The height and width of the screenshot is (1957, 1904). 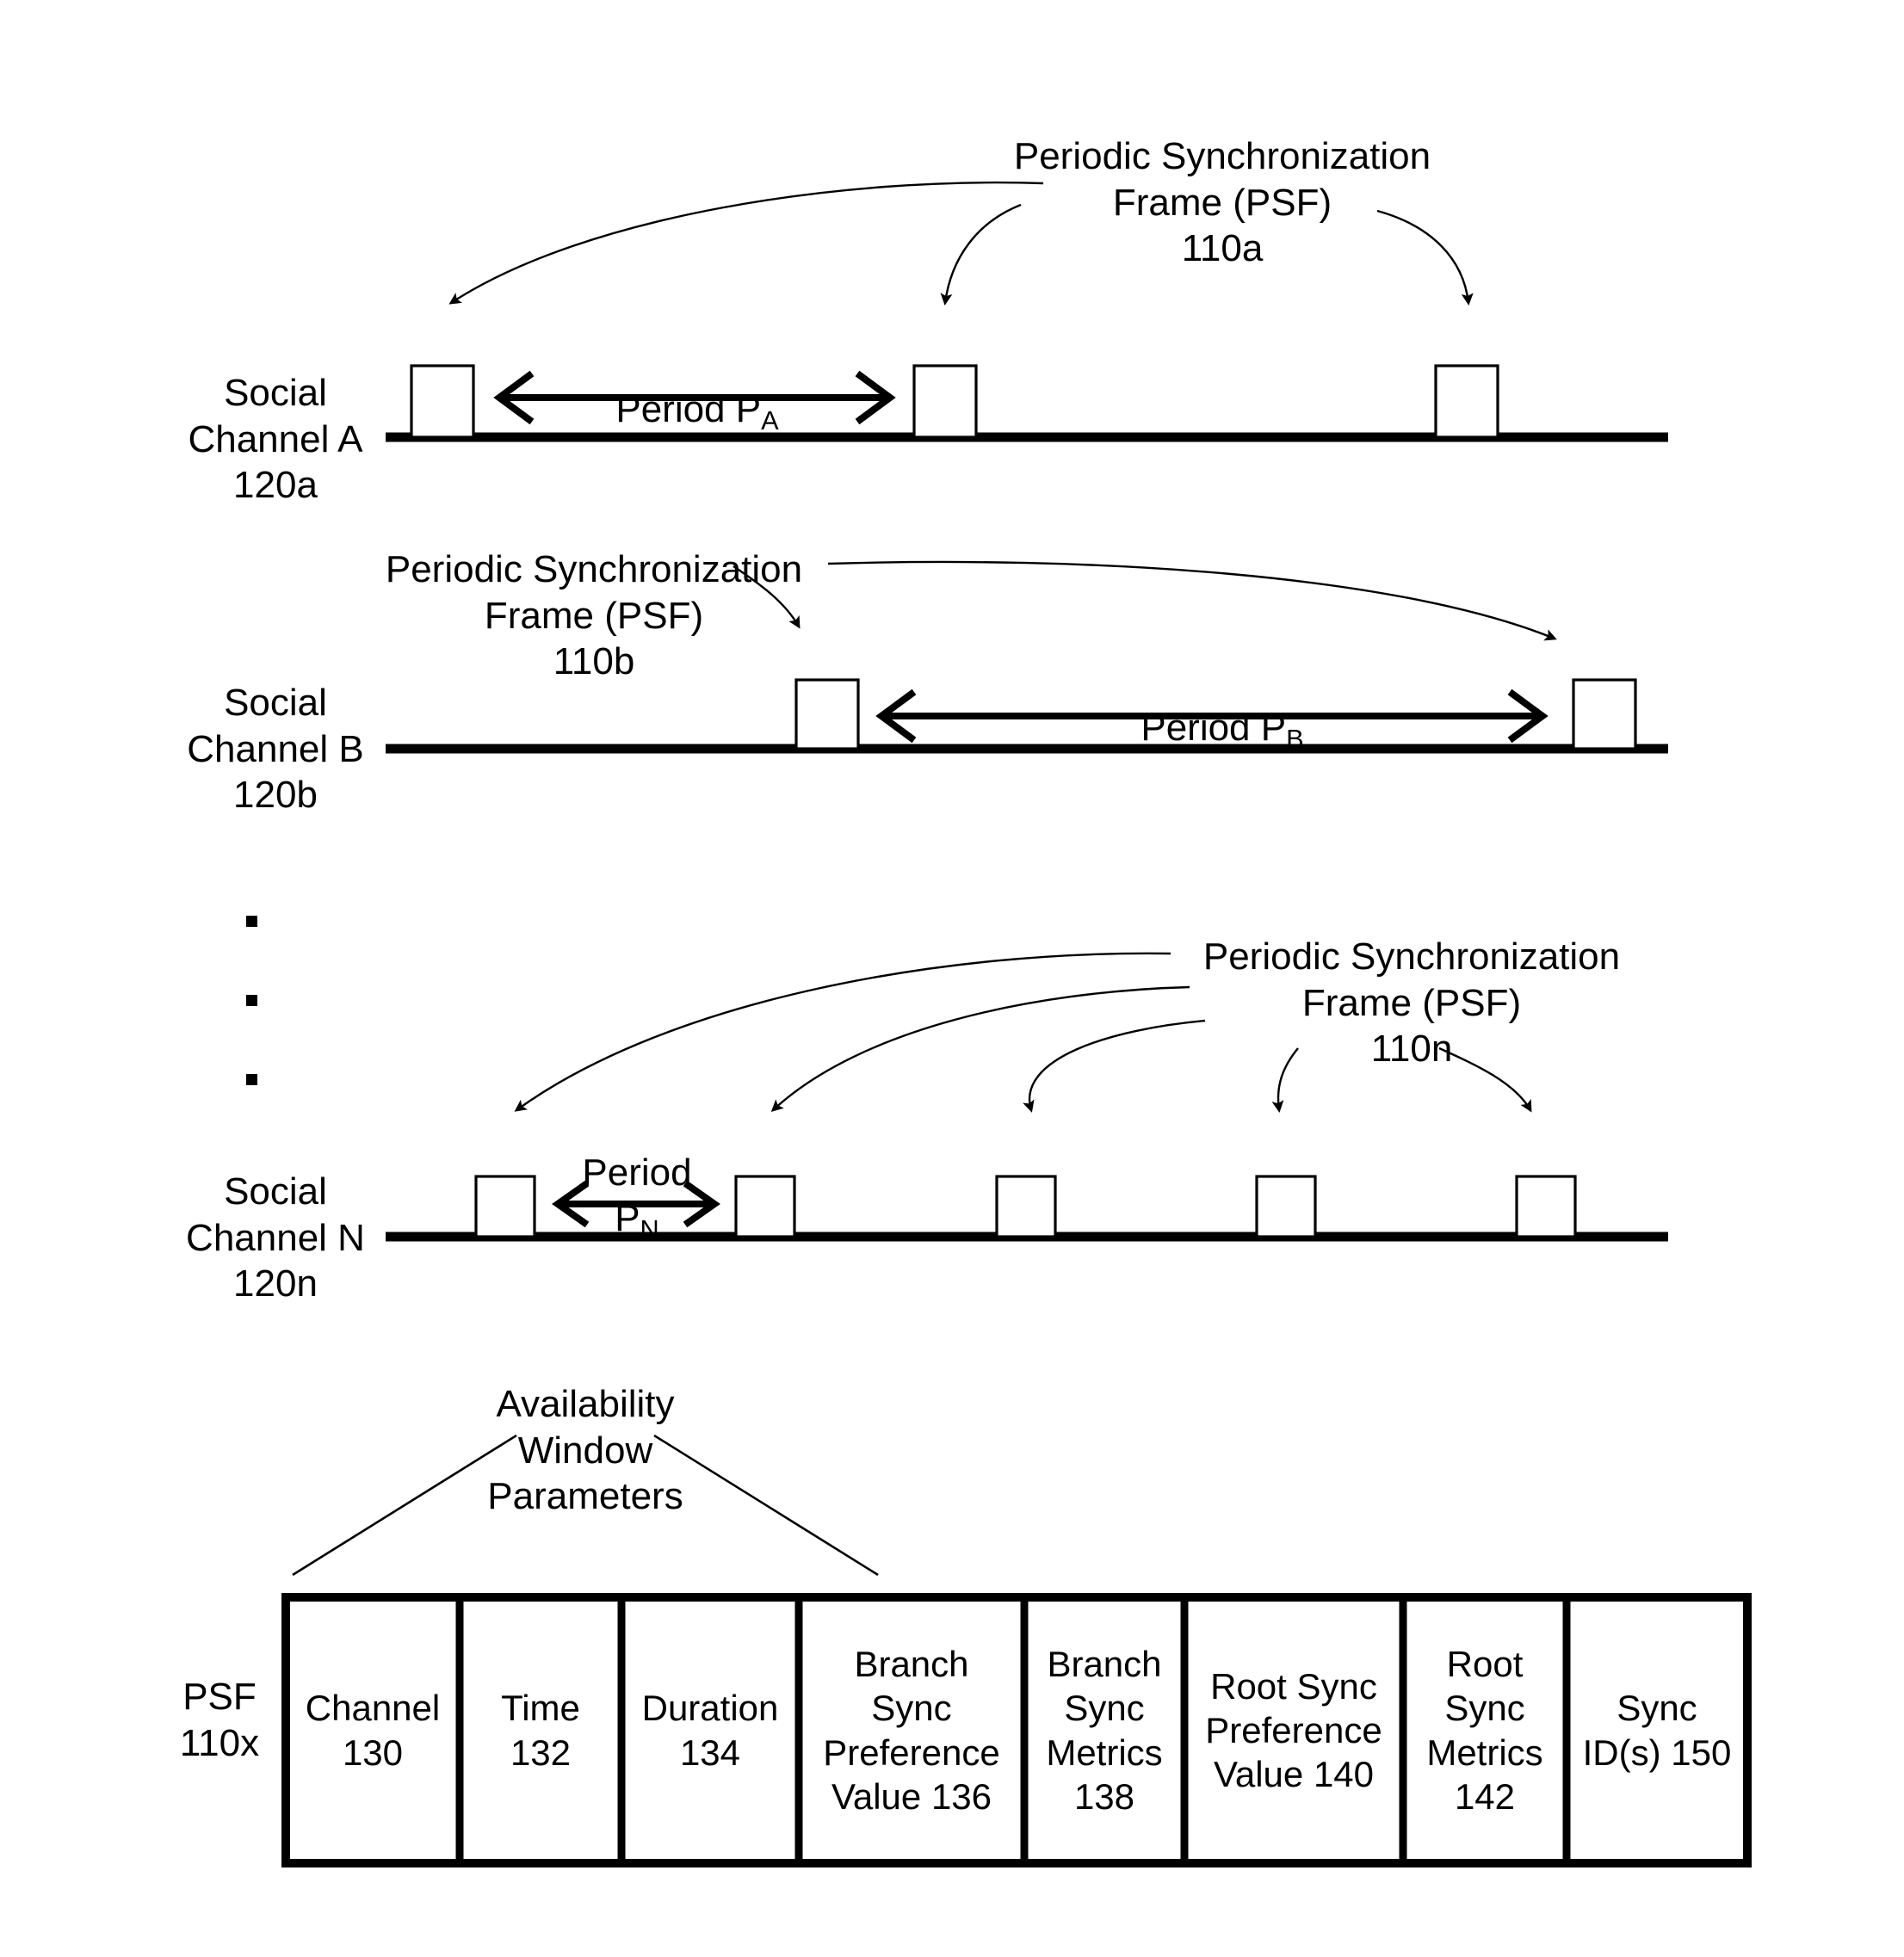 I want to click on psf-field-branch-sync-metrics: Branch Sync Metrics 138, so click(x=1105, y=1730).